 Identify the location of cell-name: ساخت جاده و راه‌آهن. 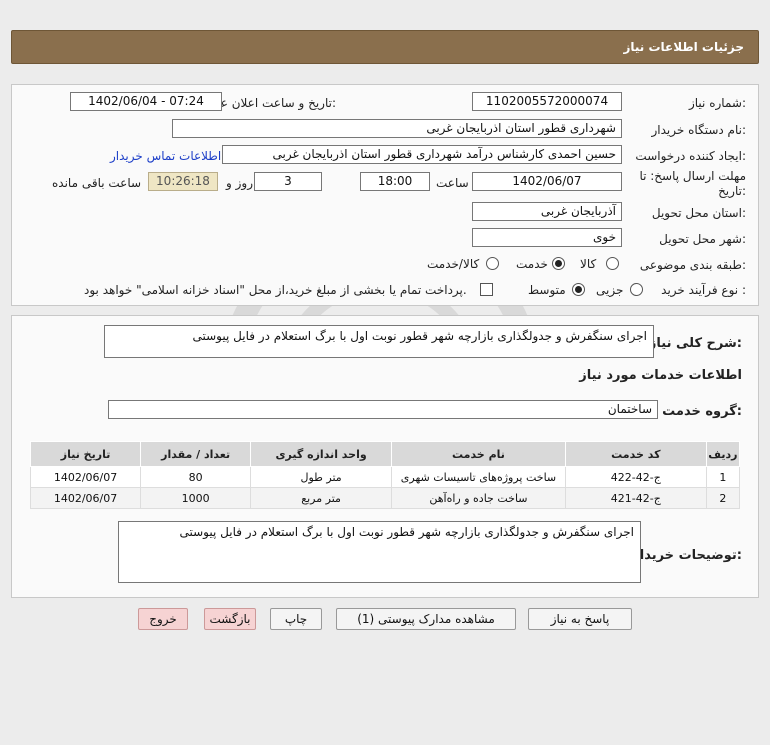
(478, 498).